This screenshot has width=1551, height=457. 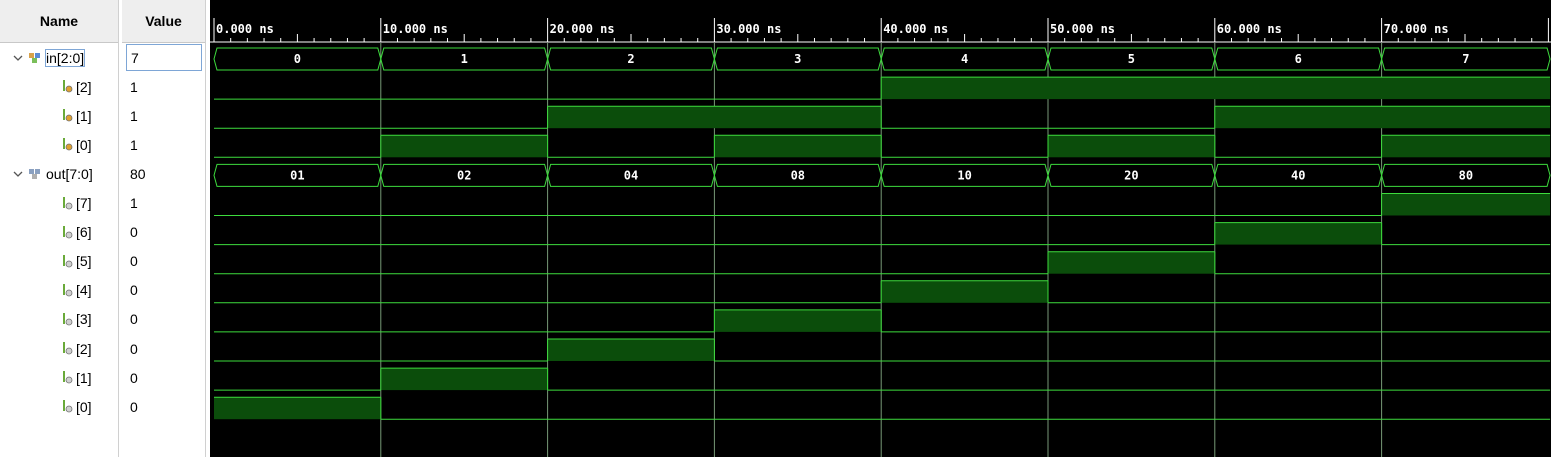 What do you see at coordinates (297, 59) in the screenshot?
I see `bus-value-label: 0` at bounding box center [297, 59].